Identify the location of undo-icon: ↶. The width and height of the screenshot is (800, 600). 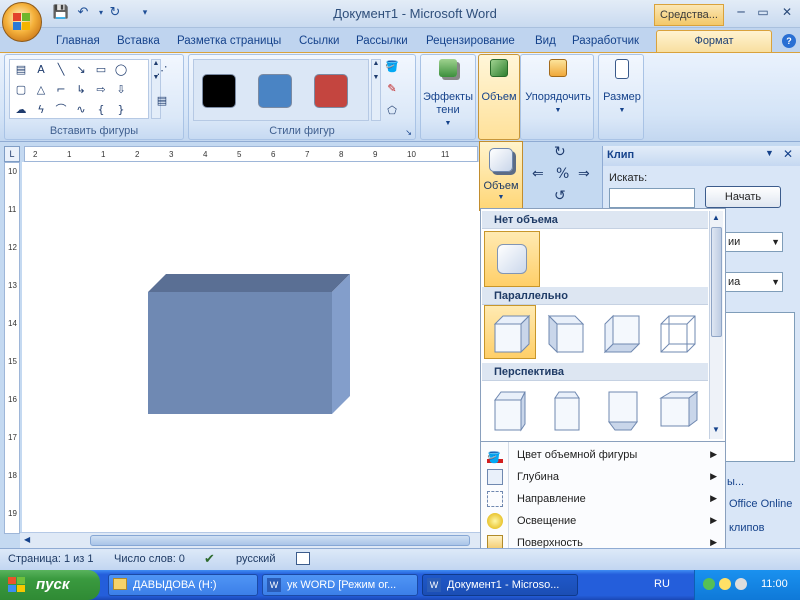
(83, 13).